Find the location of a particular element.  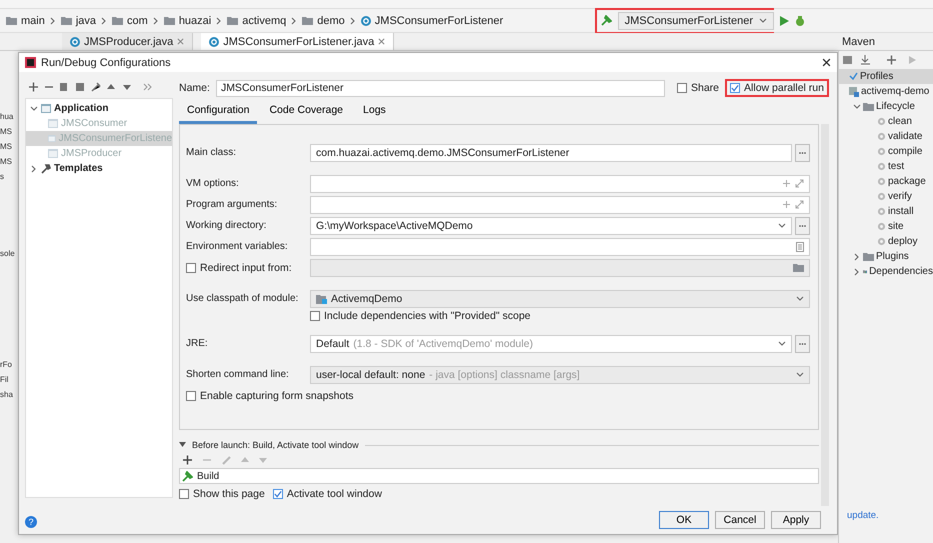

name-field: JMSConsumerForListener is located at coordinates (440, 88).